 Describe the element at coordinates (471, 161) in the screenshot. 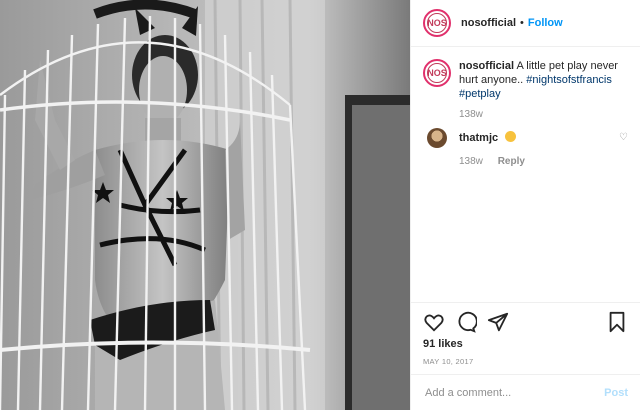

I see `comment-age: 138w` at that location.